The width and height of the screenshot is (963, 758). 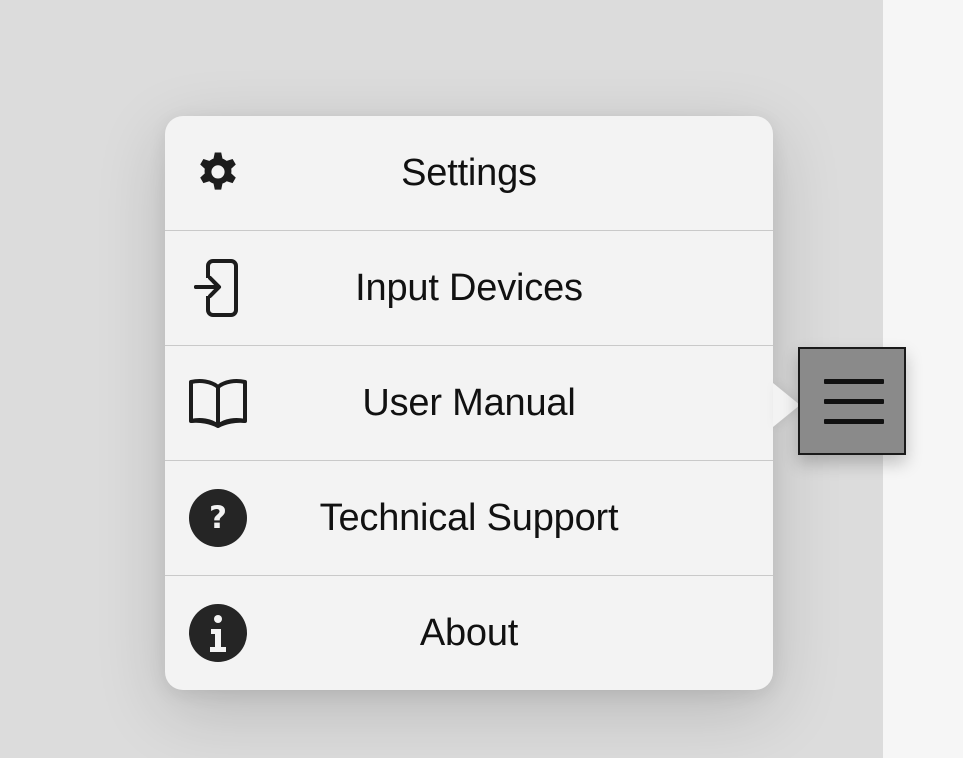 I want to click on menu-item-about: About, so click(x=469, y=633).